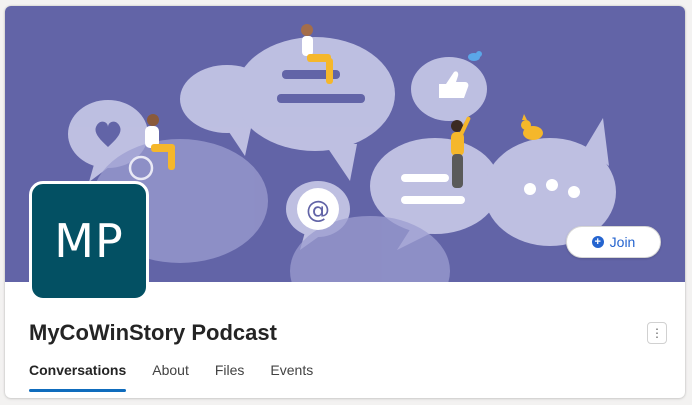 Image resolution: width=692 pixels, height=405 pixels. I want to click on join-label: Join, so click(622, 242).